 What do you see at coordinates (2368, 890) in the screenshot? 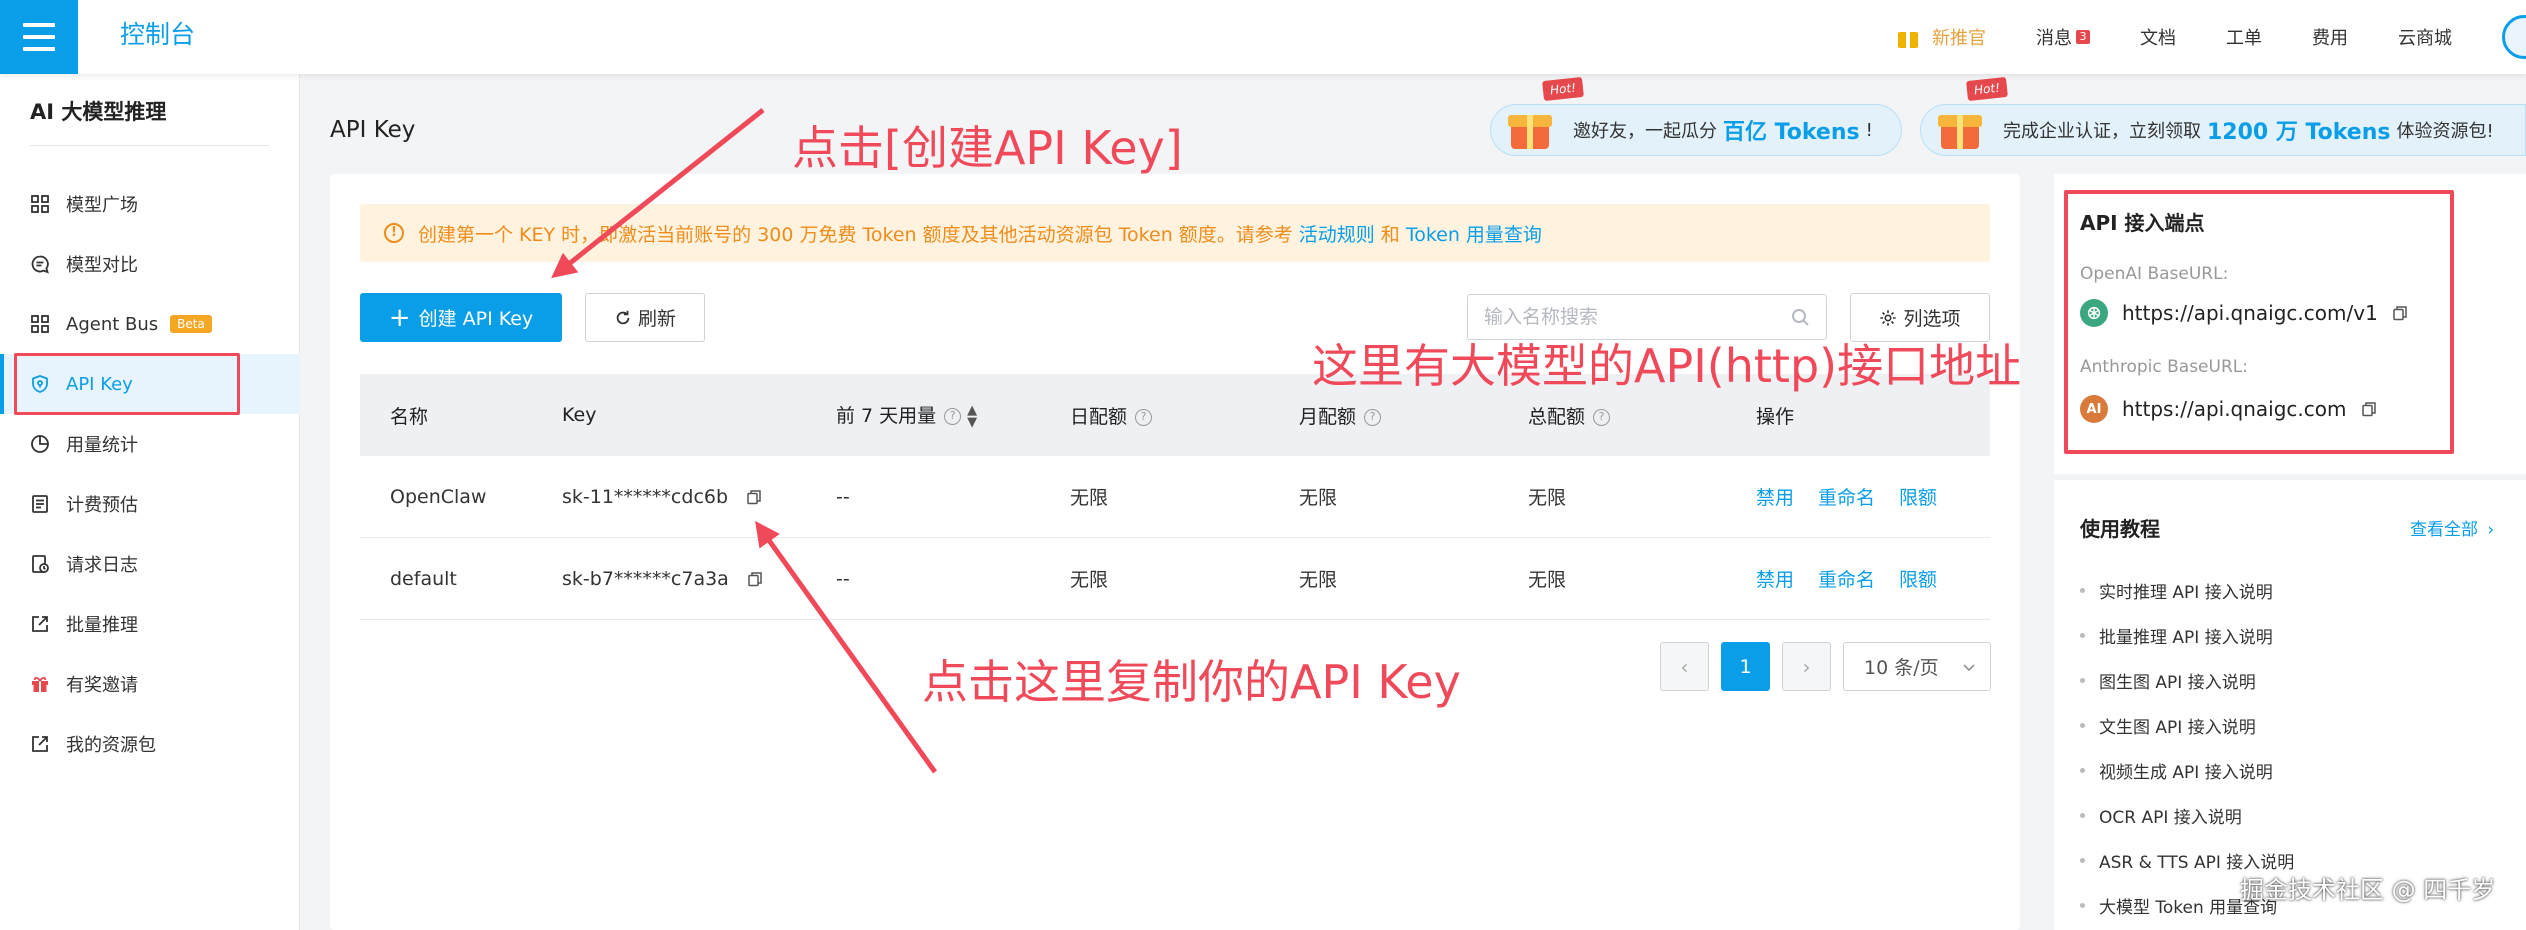
I see `watermark: 掘金技术社区 @ 四千岁` at bounding box center [2368, 890].